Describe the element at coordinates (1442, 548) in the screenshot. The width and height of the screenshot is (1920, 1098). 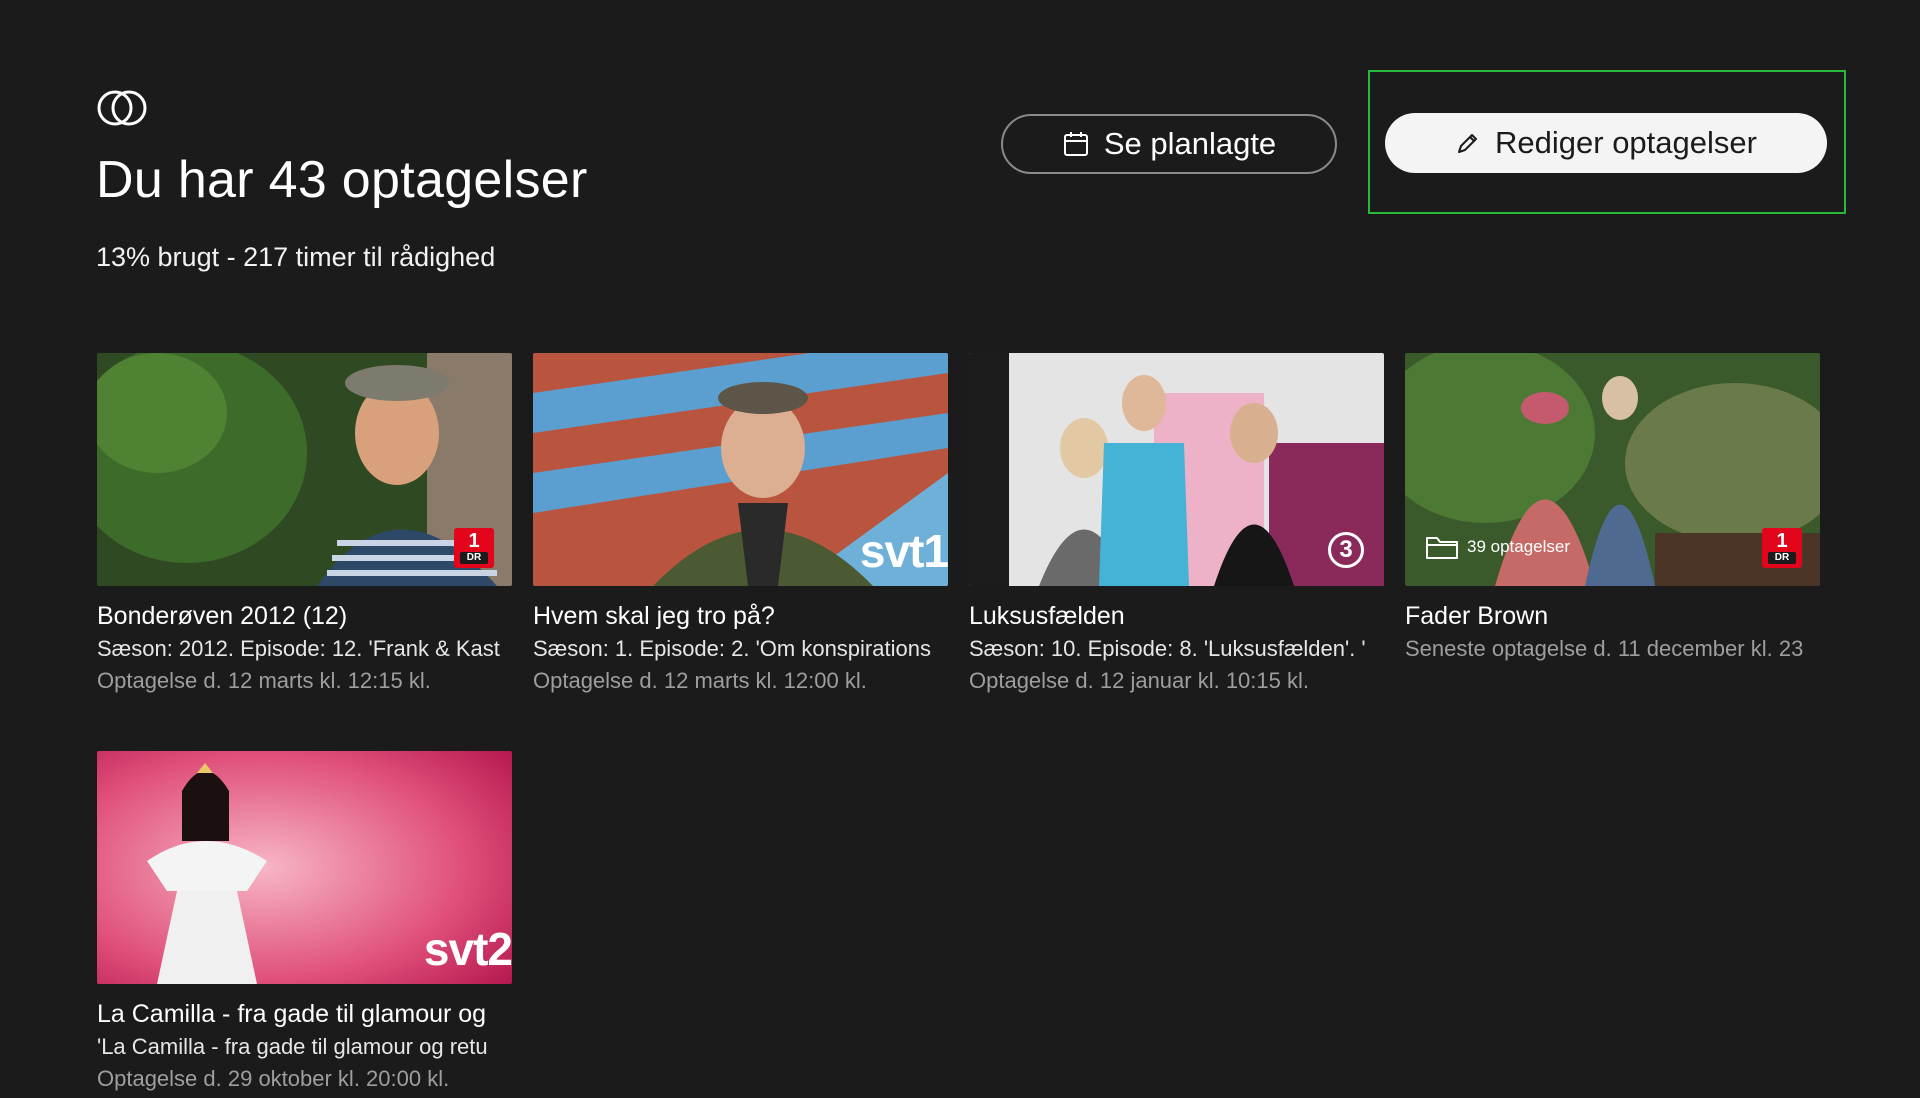
I see `folder-icon` at that location.